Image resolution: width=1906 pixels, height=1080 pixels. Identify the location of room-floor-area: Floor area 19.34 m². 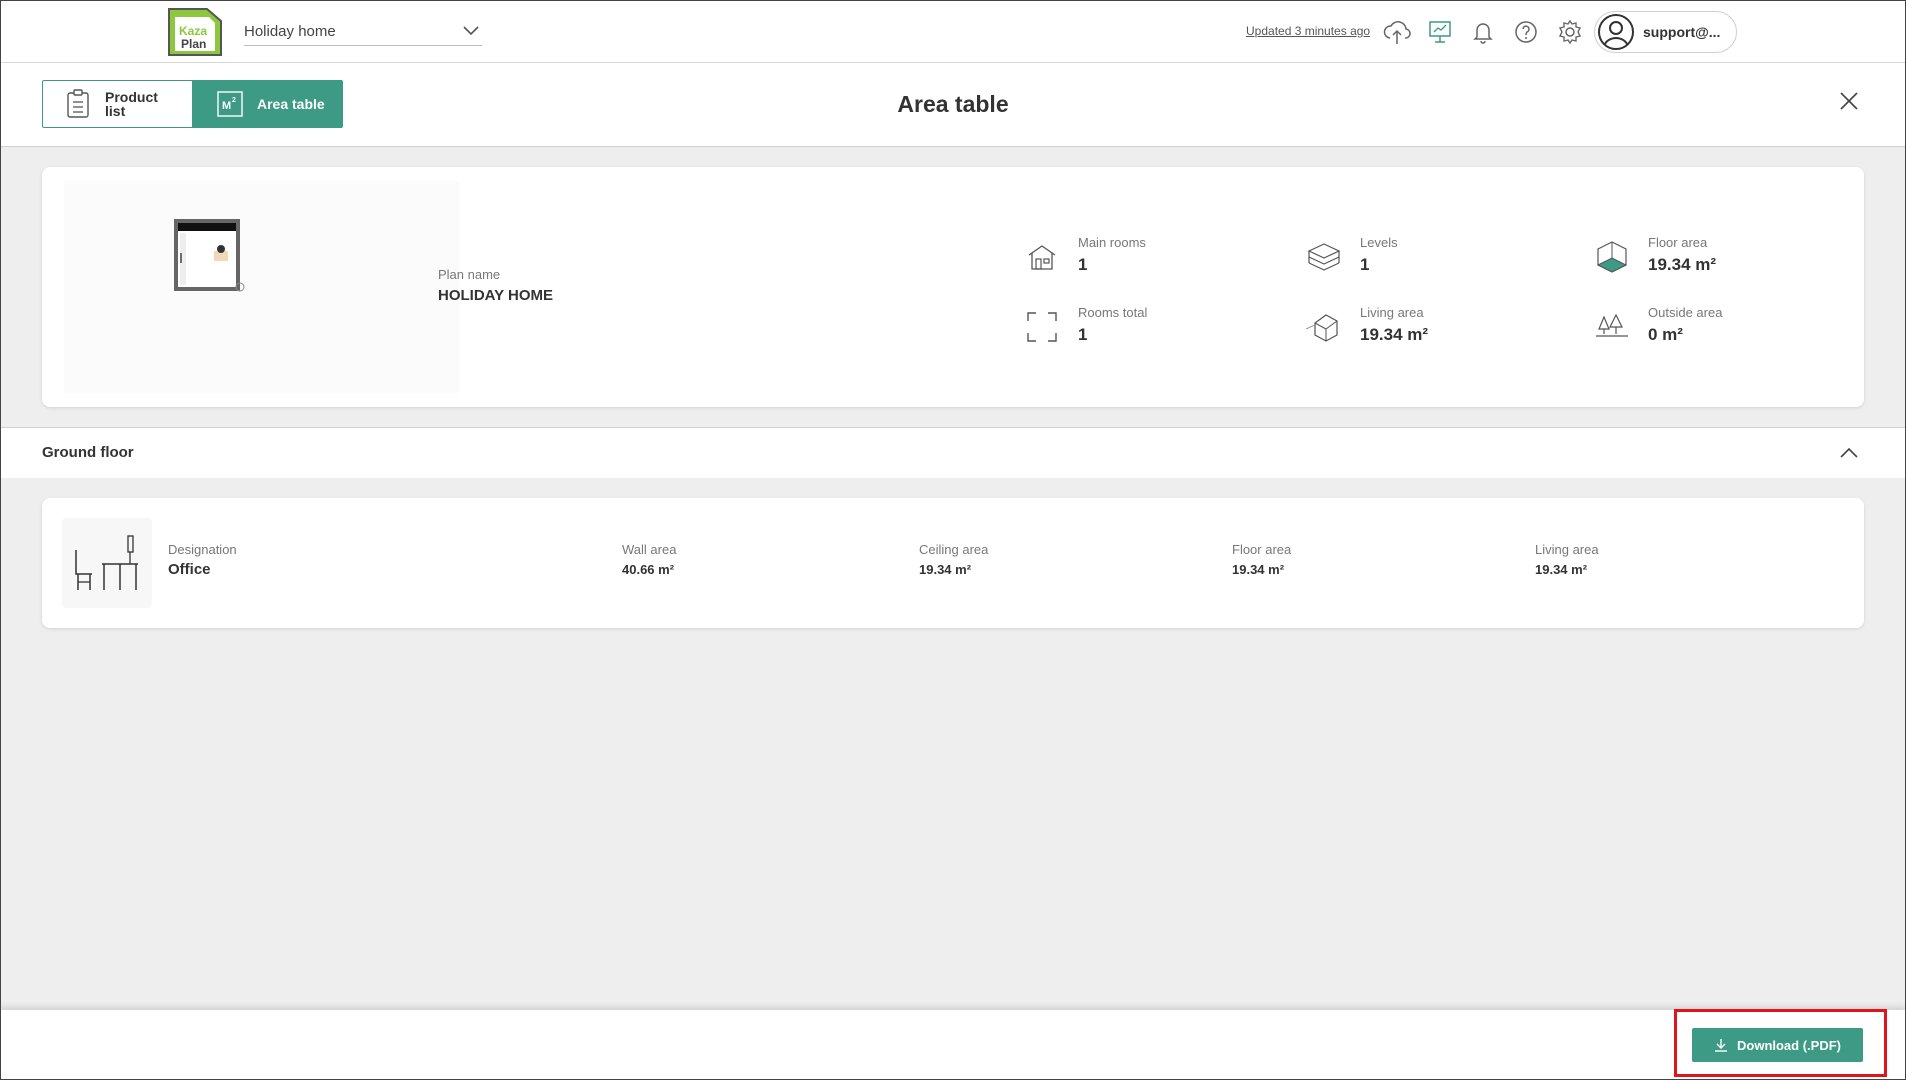
(1261, 559).